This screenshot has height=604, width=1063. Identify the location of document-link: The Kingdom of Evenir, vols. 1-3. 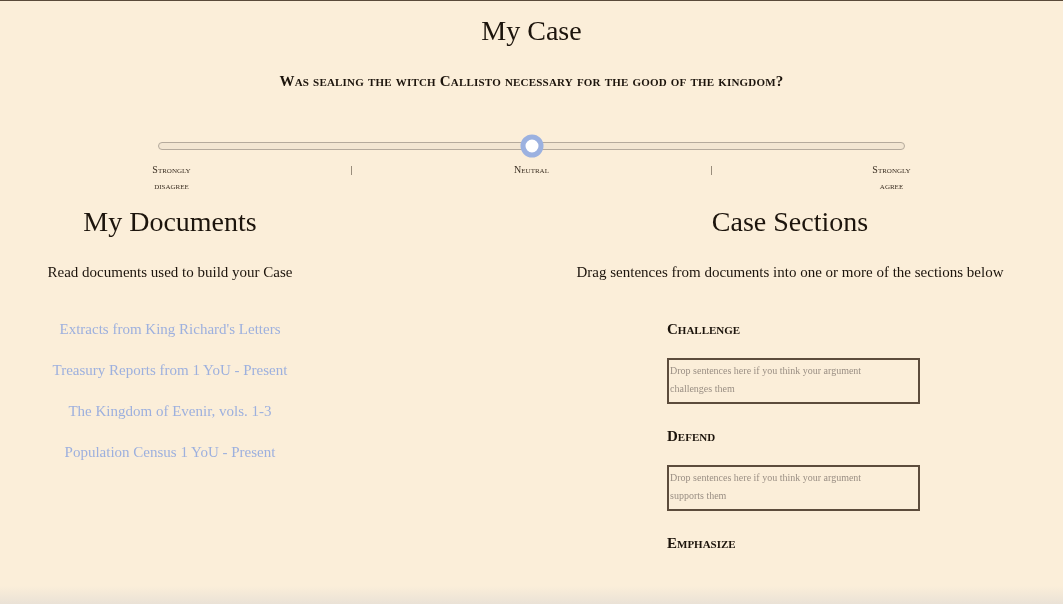
(170, 411).